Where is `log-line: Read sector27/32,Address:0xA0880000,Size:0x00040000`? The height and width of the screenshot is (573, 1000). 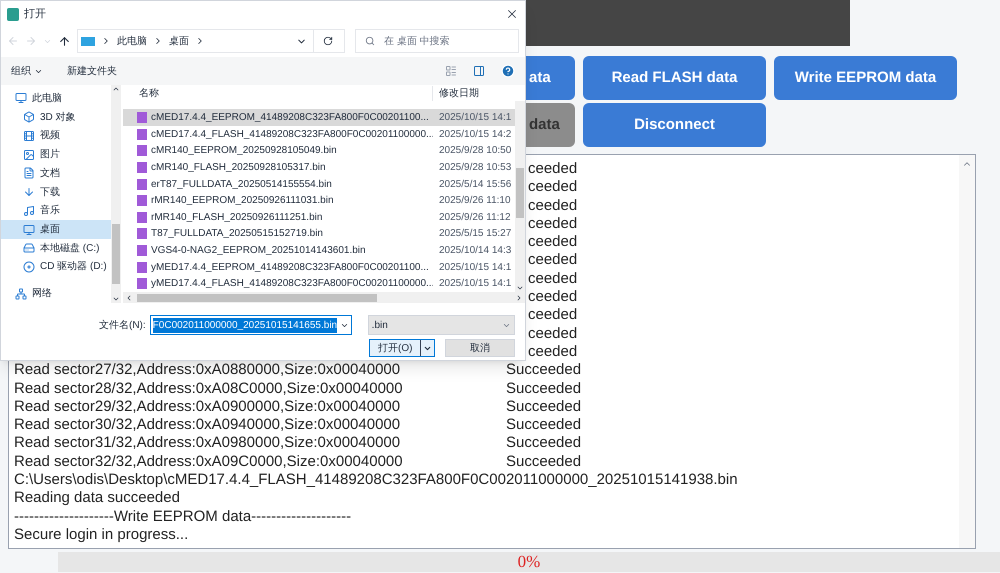 log-line: Read sector27/32,Address:0xA0880000,Size:0x00040000 is located at coordinates (208, 370).